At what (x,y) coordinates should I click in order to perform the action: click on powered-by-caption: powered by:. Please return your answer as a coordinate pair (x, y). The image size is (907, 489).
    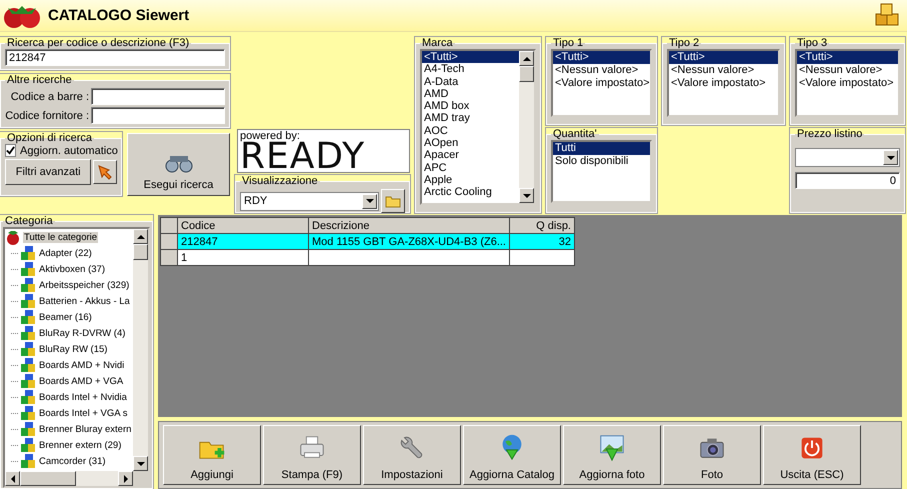
    Looking at the image, I should click on (270, 136).